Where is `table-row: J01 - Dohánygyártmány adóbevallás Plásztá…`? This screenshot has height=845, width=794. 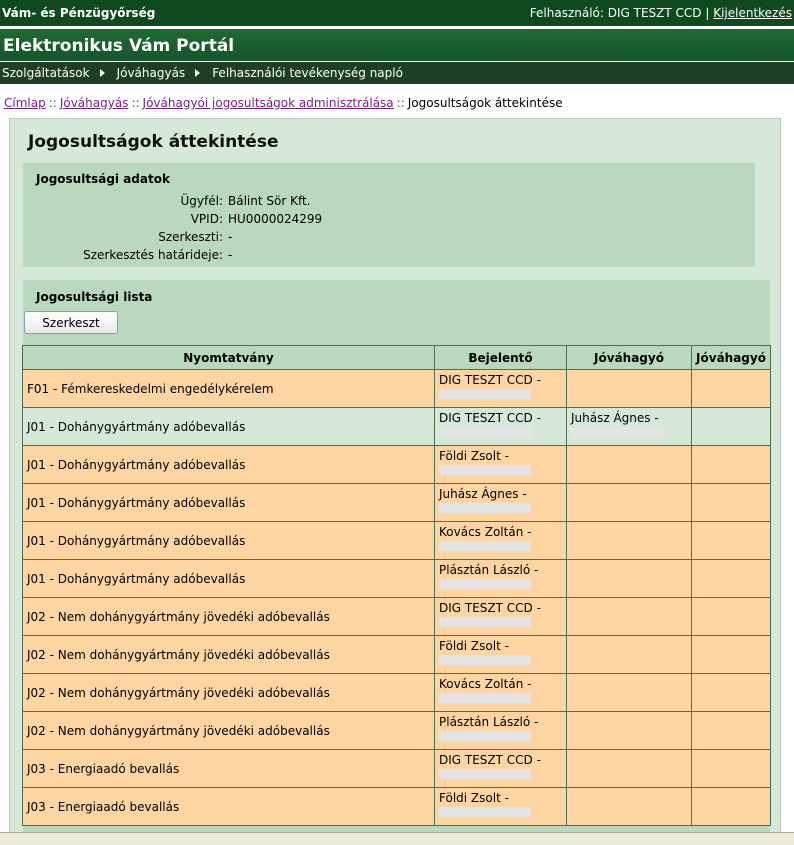 table-row: J01 - Dohánygyártmány adóbevallás Plásztá… is located at coordinates (396, 578).